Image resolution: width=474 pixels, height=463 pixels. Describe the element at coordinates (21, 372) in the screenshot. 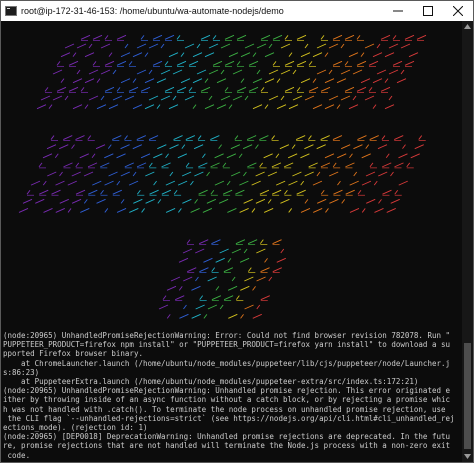

I see `log-line: s:86:23)` at that location.